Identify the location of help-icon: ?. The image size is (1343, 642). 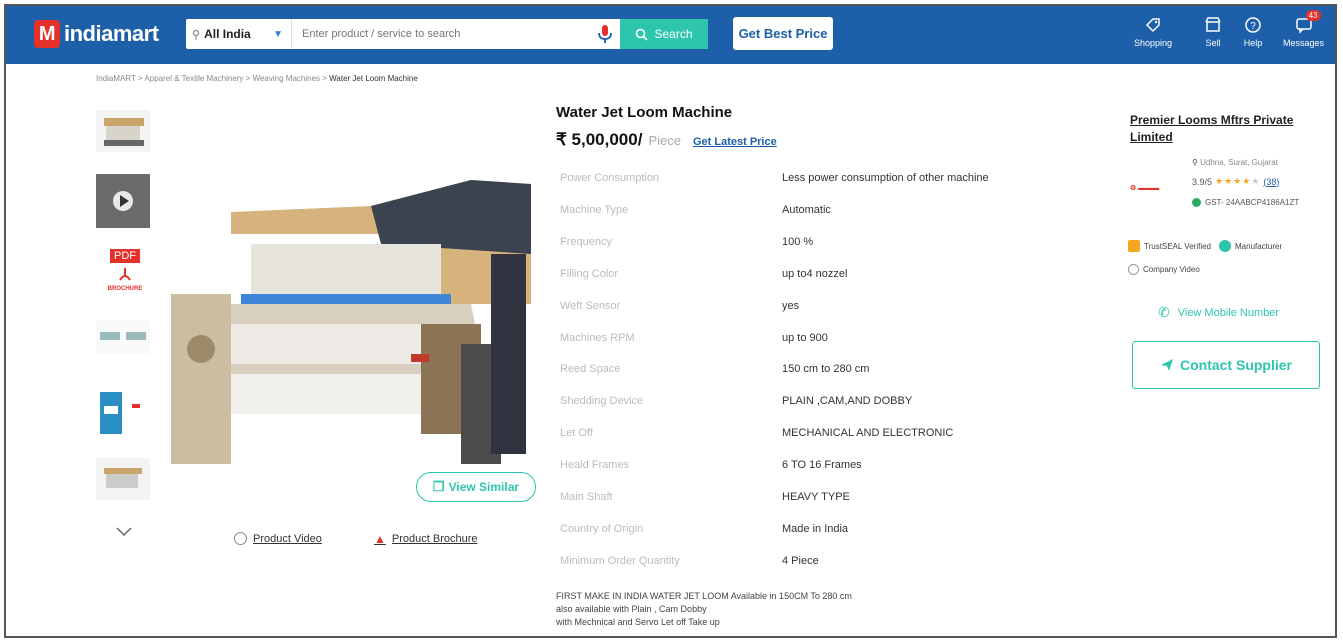
(1253, 25).